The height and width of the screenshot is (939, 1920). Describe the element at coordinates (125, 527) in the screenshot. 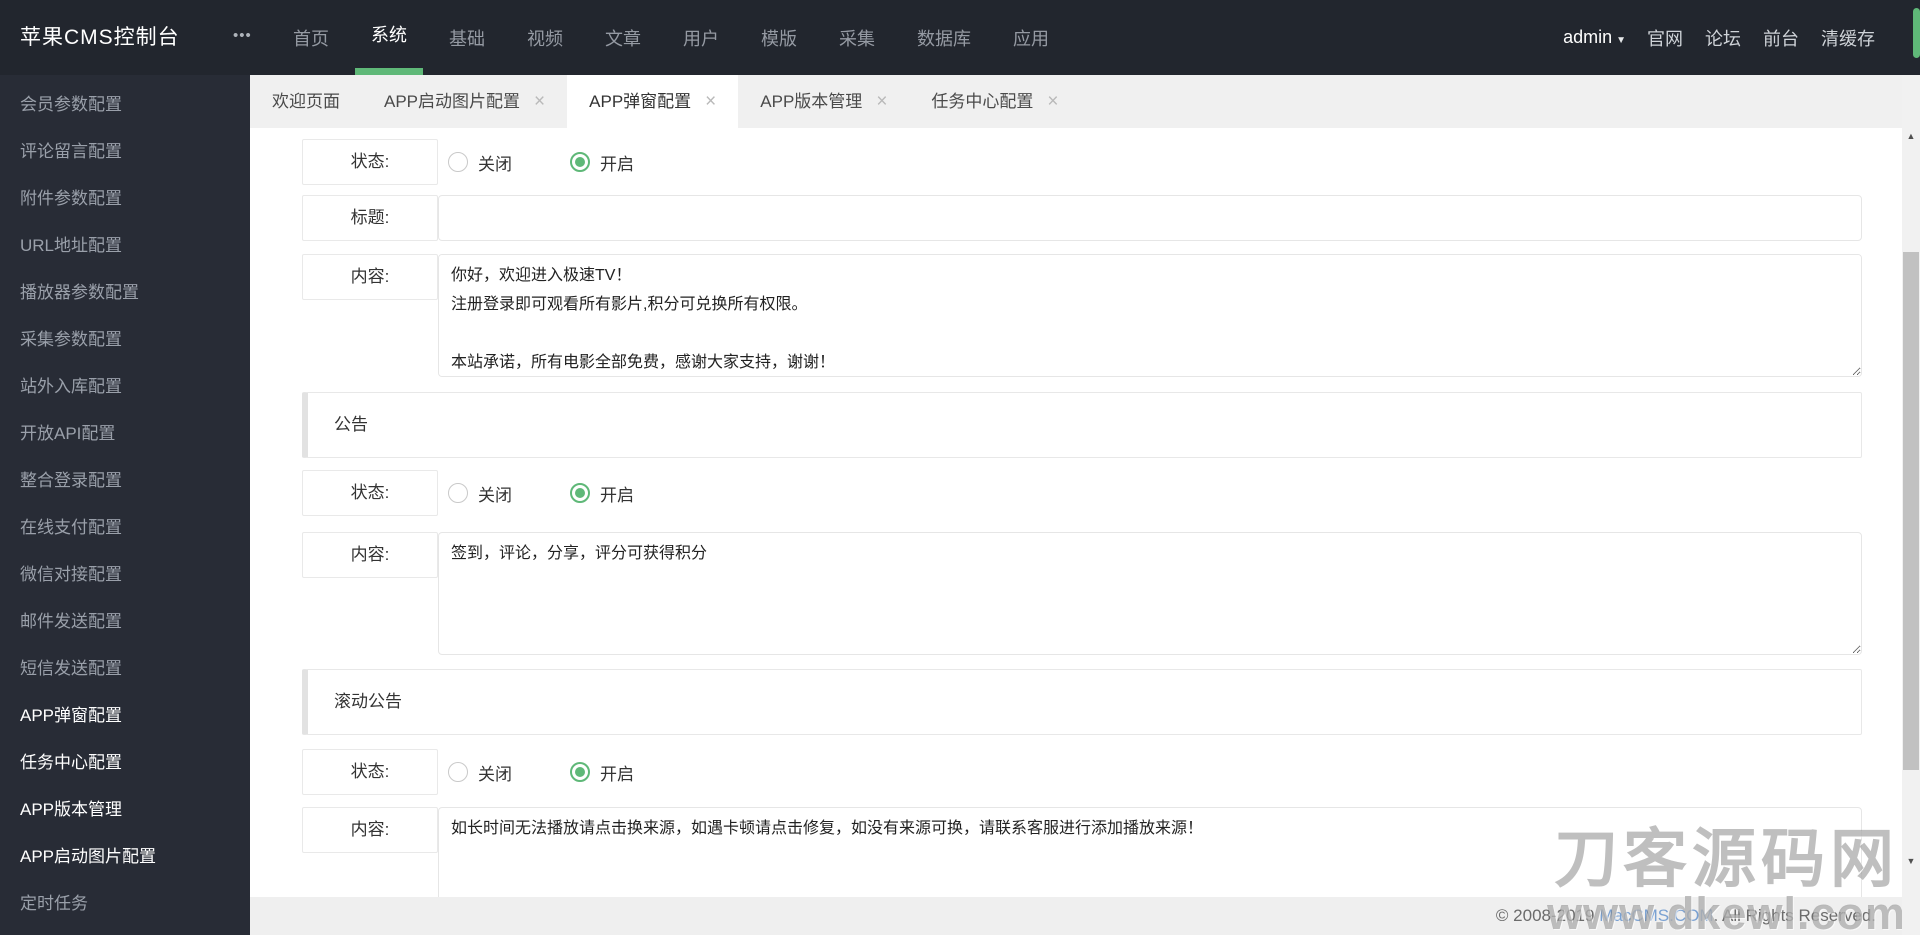

I see `sidebar-item-payment-config: 在线支付配置` at that location.